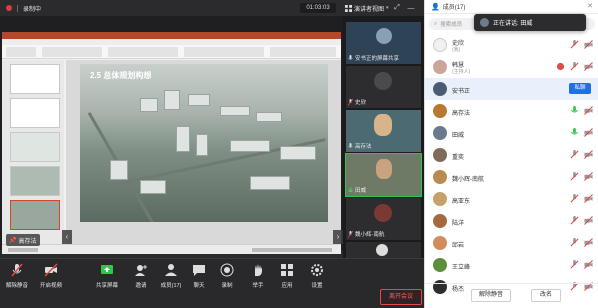 Image resolution: width=598 pixels, height=308 pixels. What do you see at coordinates (23, 8) in the screenshot?
I see `recording-indicator: 录制中` at bounding box center [23, 8].